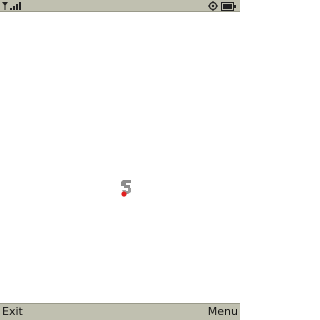 This screenshot has width=320, height=320. What do you see at coordinates (213, 6) in the screenshot?
I see `sync-icon` at bounding box center [213, 6].